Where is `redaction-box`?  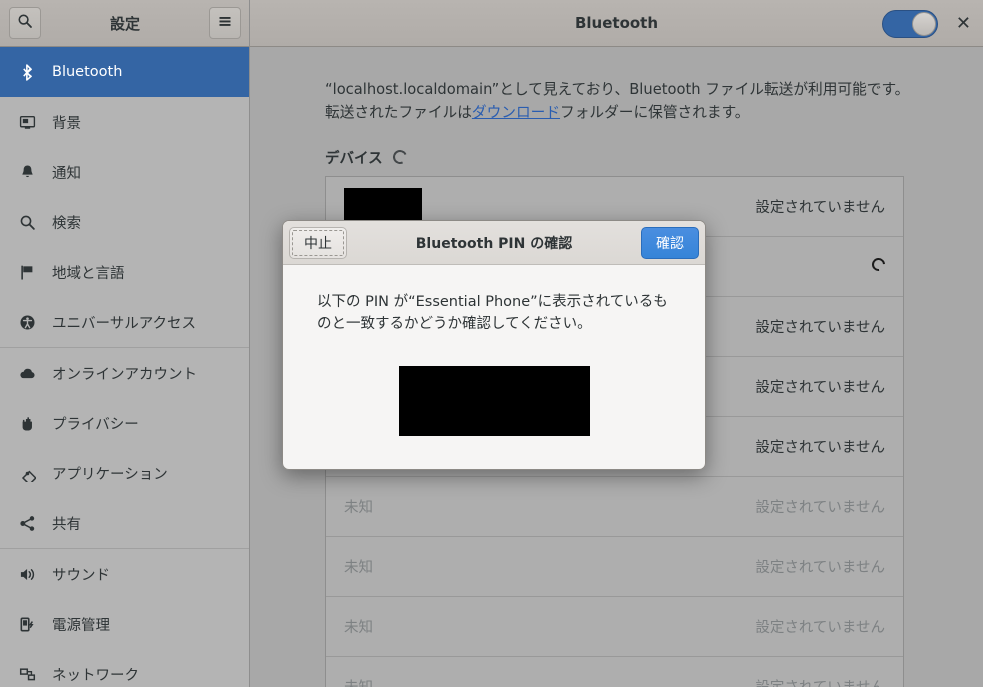
redaction-box is located at coordinates (383, 204).